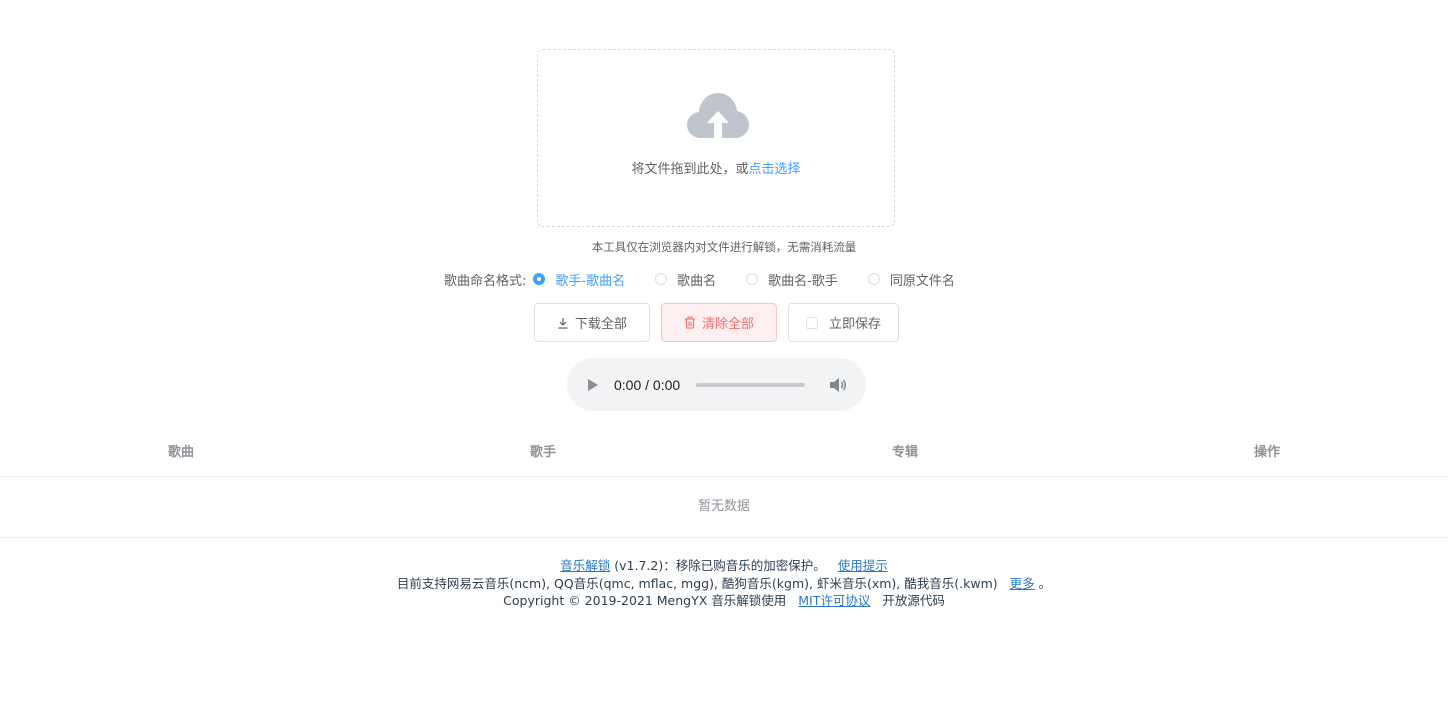 This screenshot has height=717, width=1448. I want to click on column-header-artist: 歌手, so click(542, 452).